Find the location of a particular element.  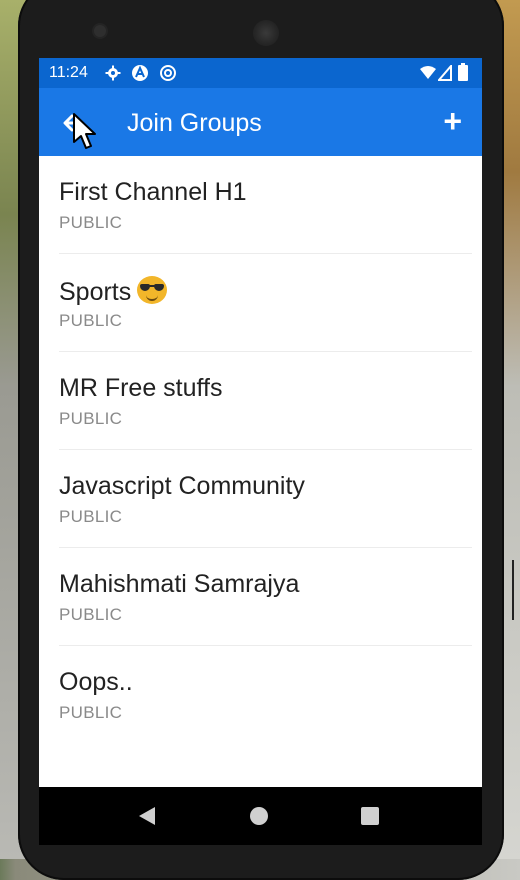

navigation-bar is located at coordinates (260, 816).